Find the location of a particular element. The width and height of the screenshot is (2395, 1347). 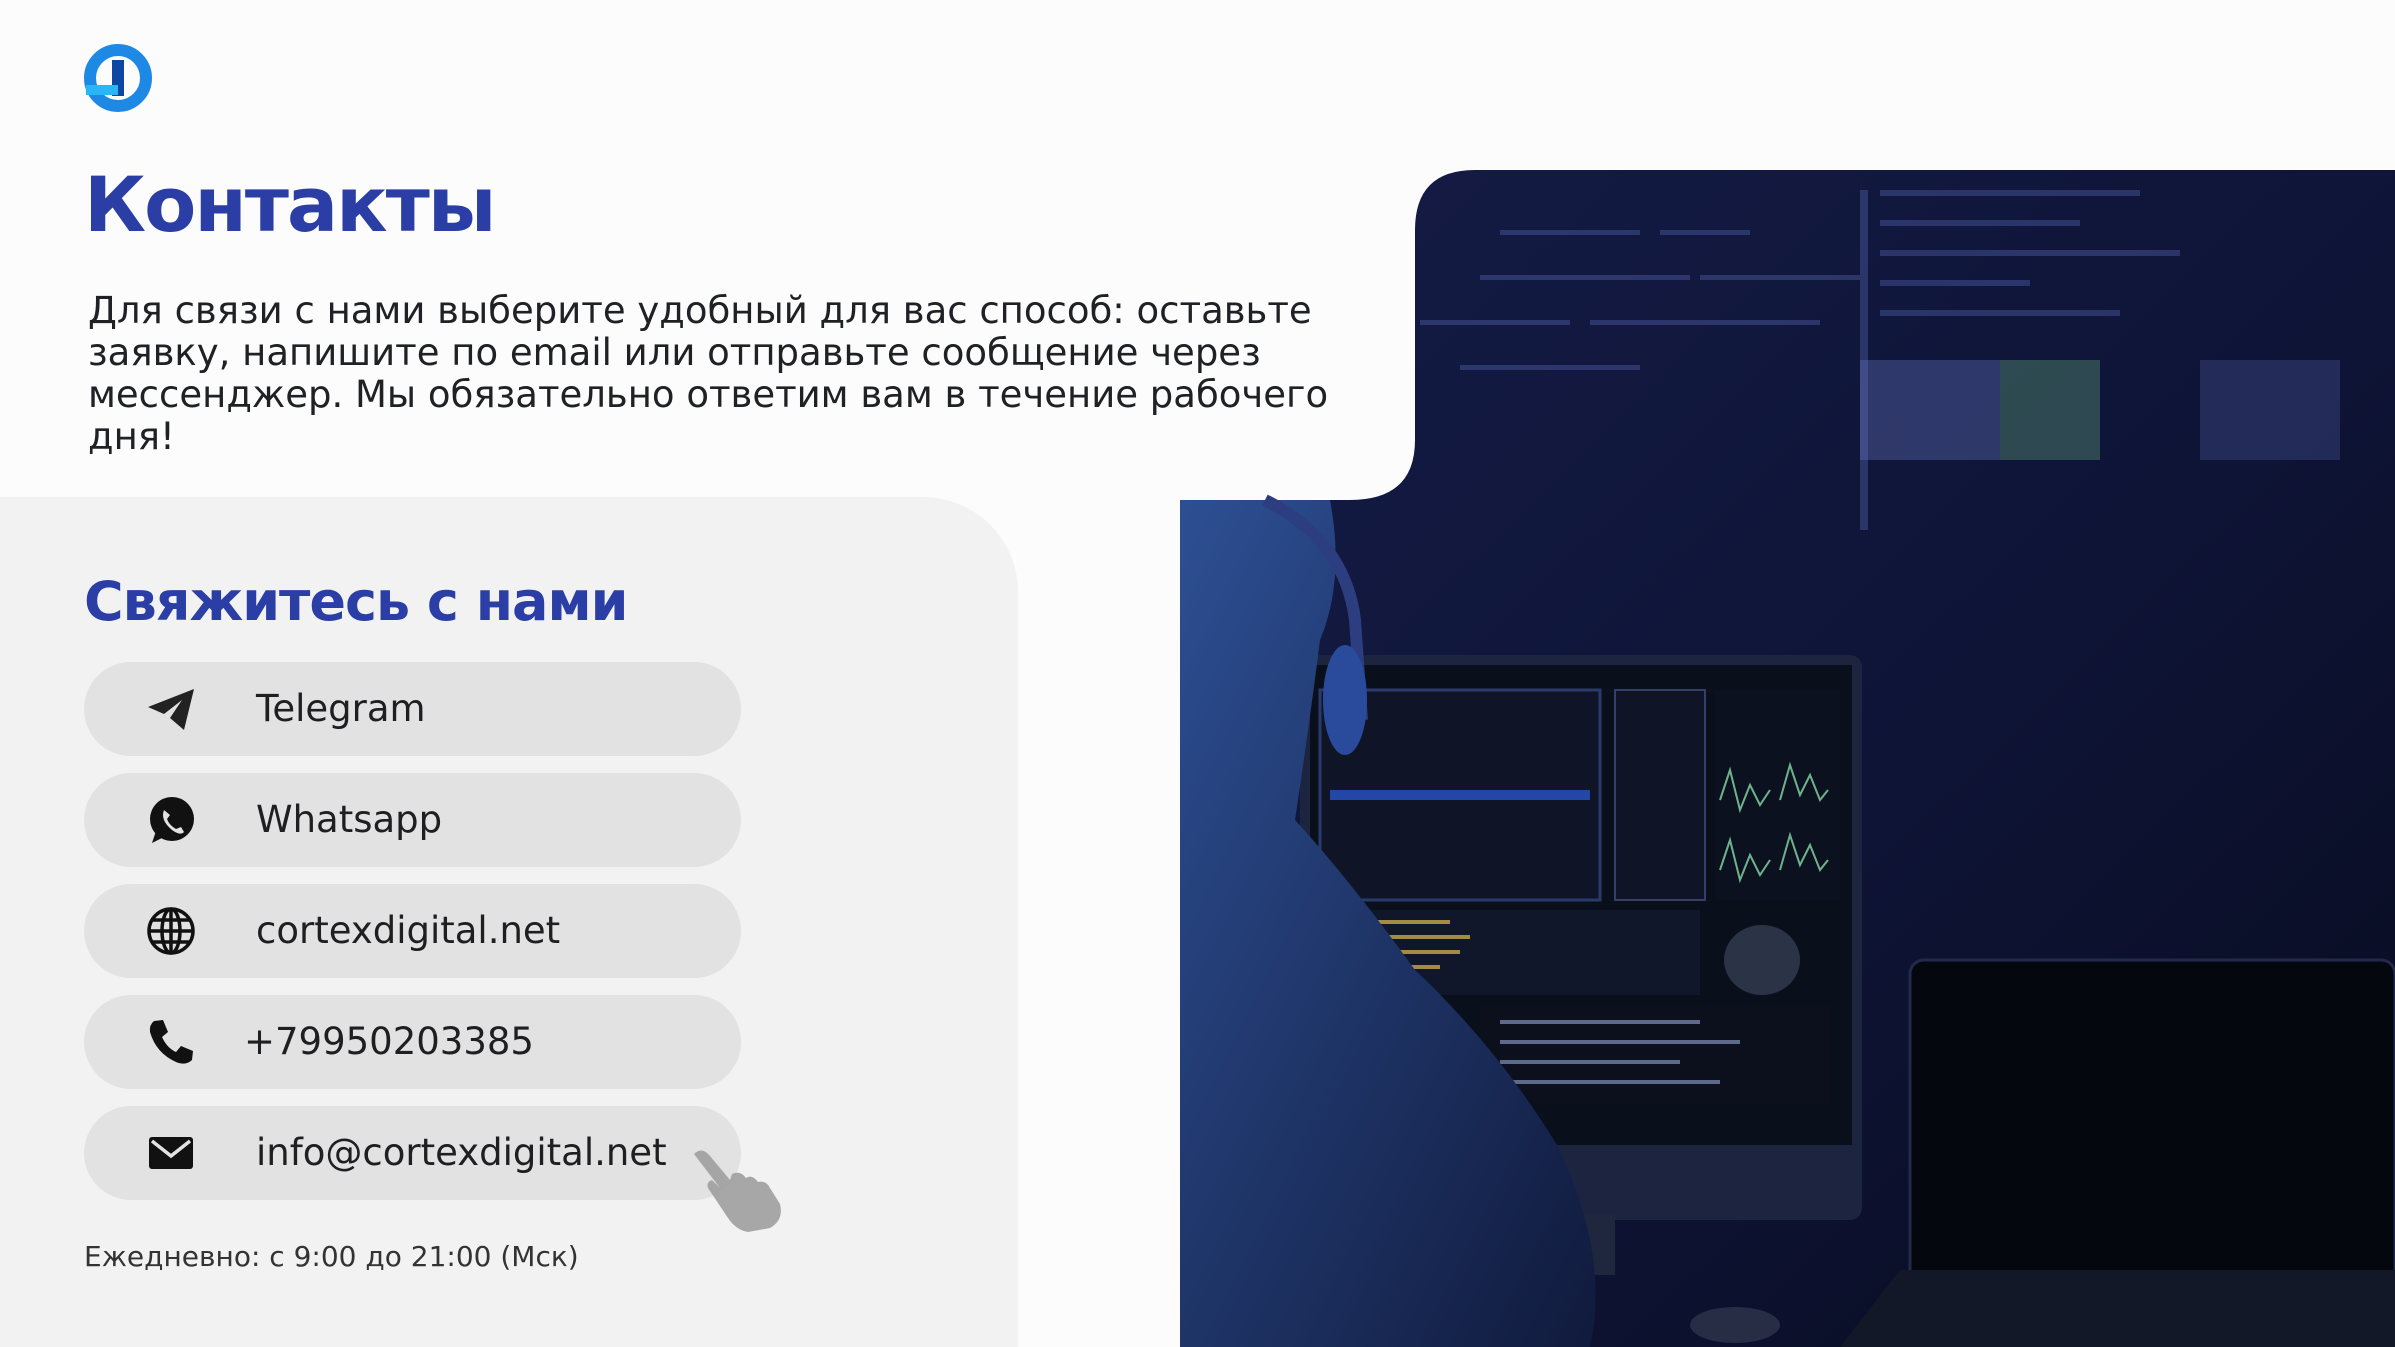

website-label: cortexdigital.net is located at coordinates (408, 930).